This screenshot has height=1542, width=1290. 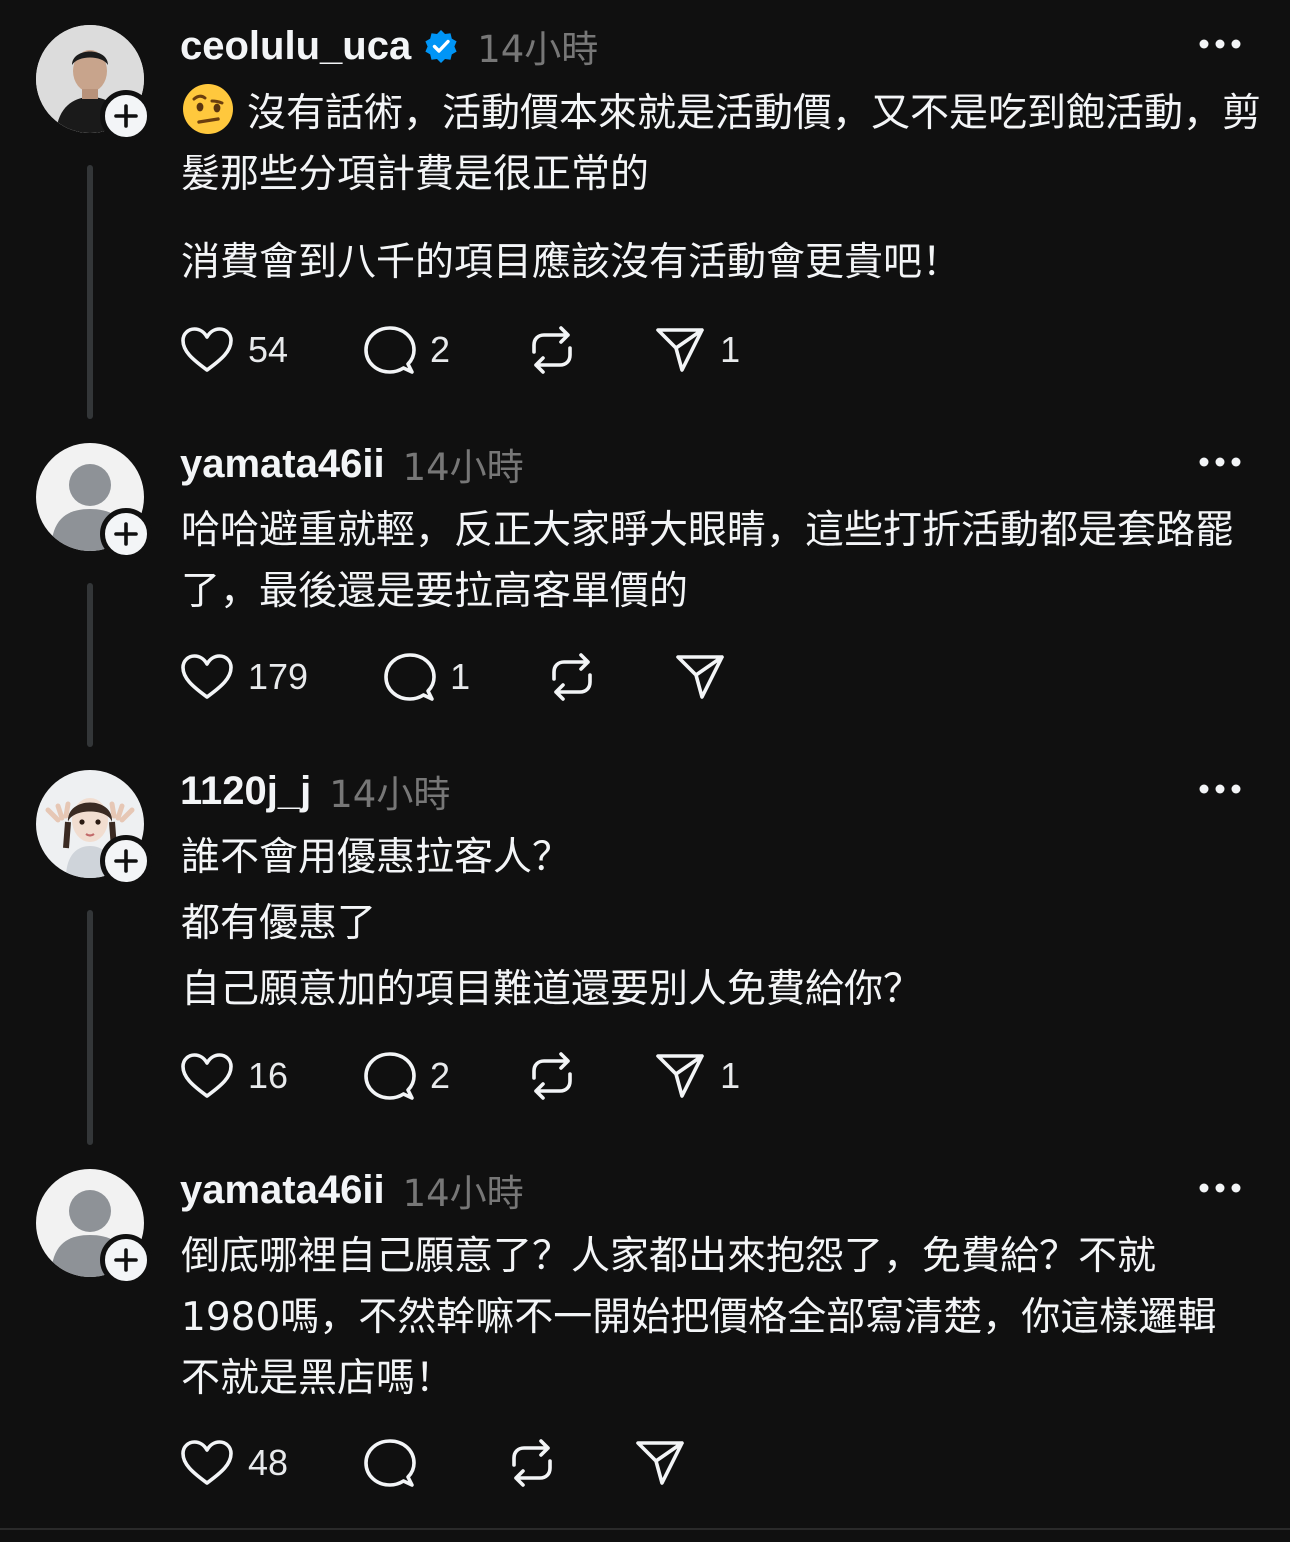 I want to click on post-paragraph: 哈哈避重就輕，反正大家睜大眼睛，這些打折活動都是套路罷了，最後還是要拉高客單價的, so click(x=708, y=561).